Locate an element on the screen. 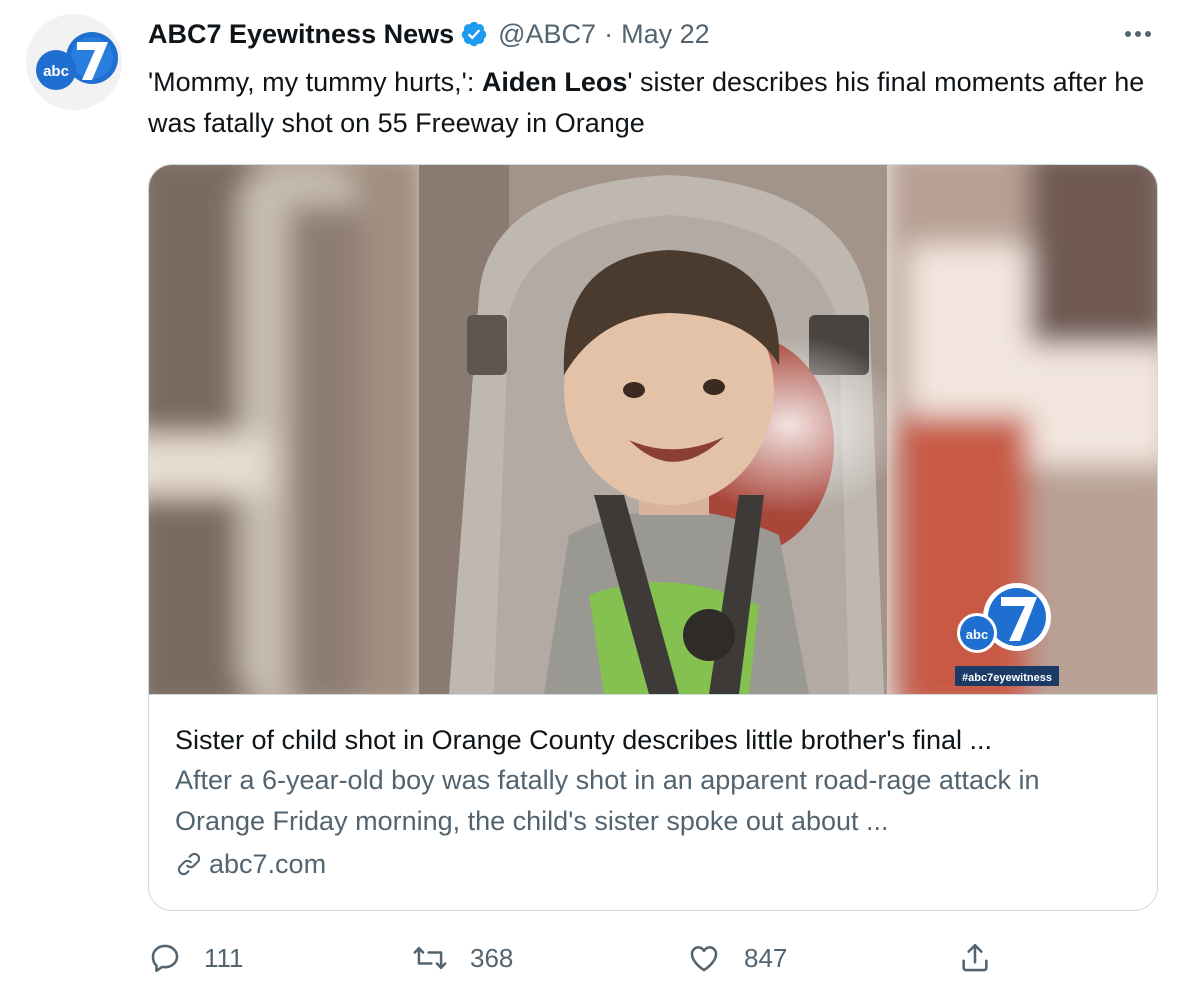 The width and height of the screenshot is (1186, 996). retweet-count: 368 is located at coordinates (492, 957).